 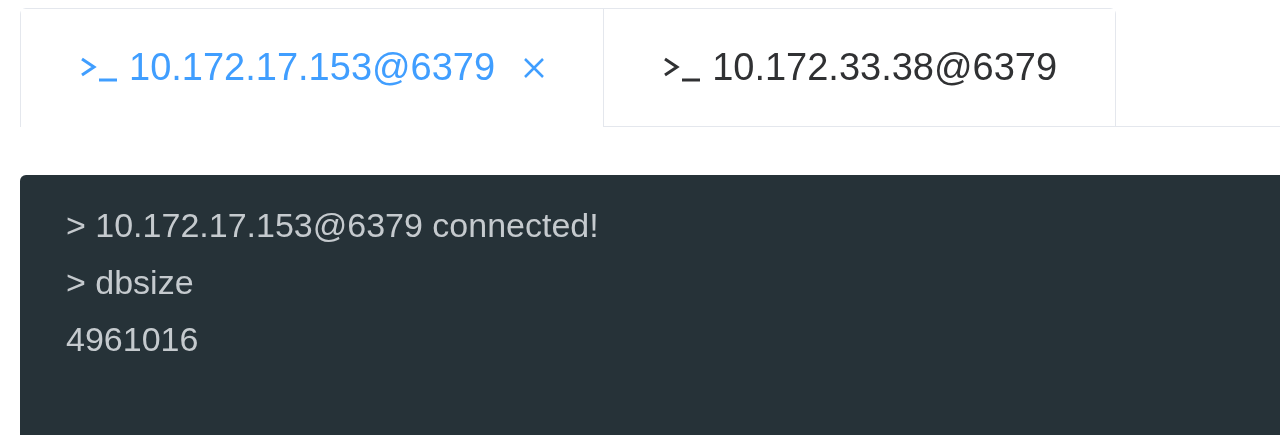 What do you see at coordinates (133, 339) in the screenshot?
I see `console-line: 4961016` at bounding box center [133, 339].